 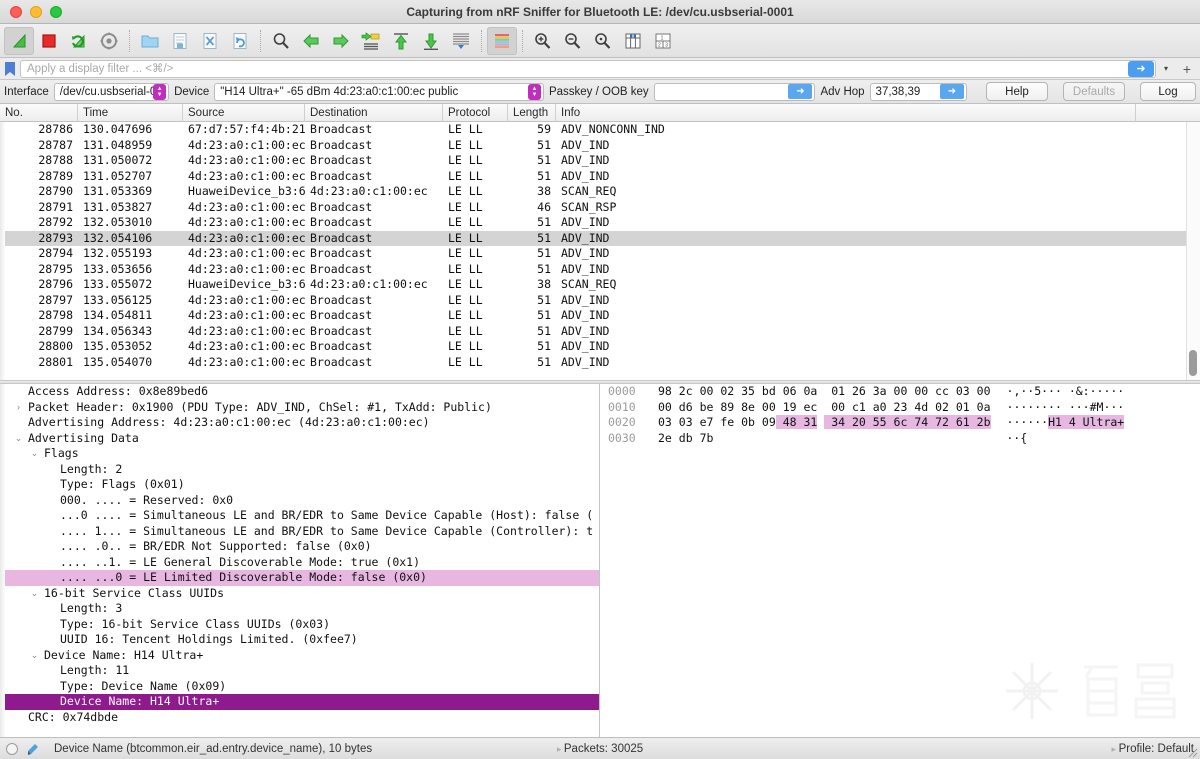 I want to click on column-header-no: No., so click(x=39, y=112).